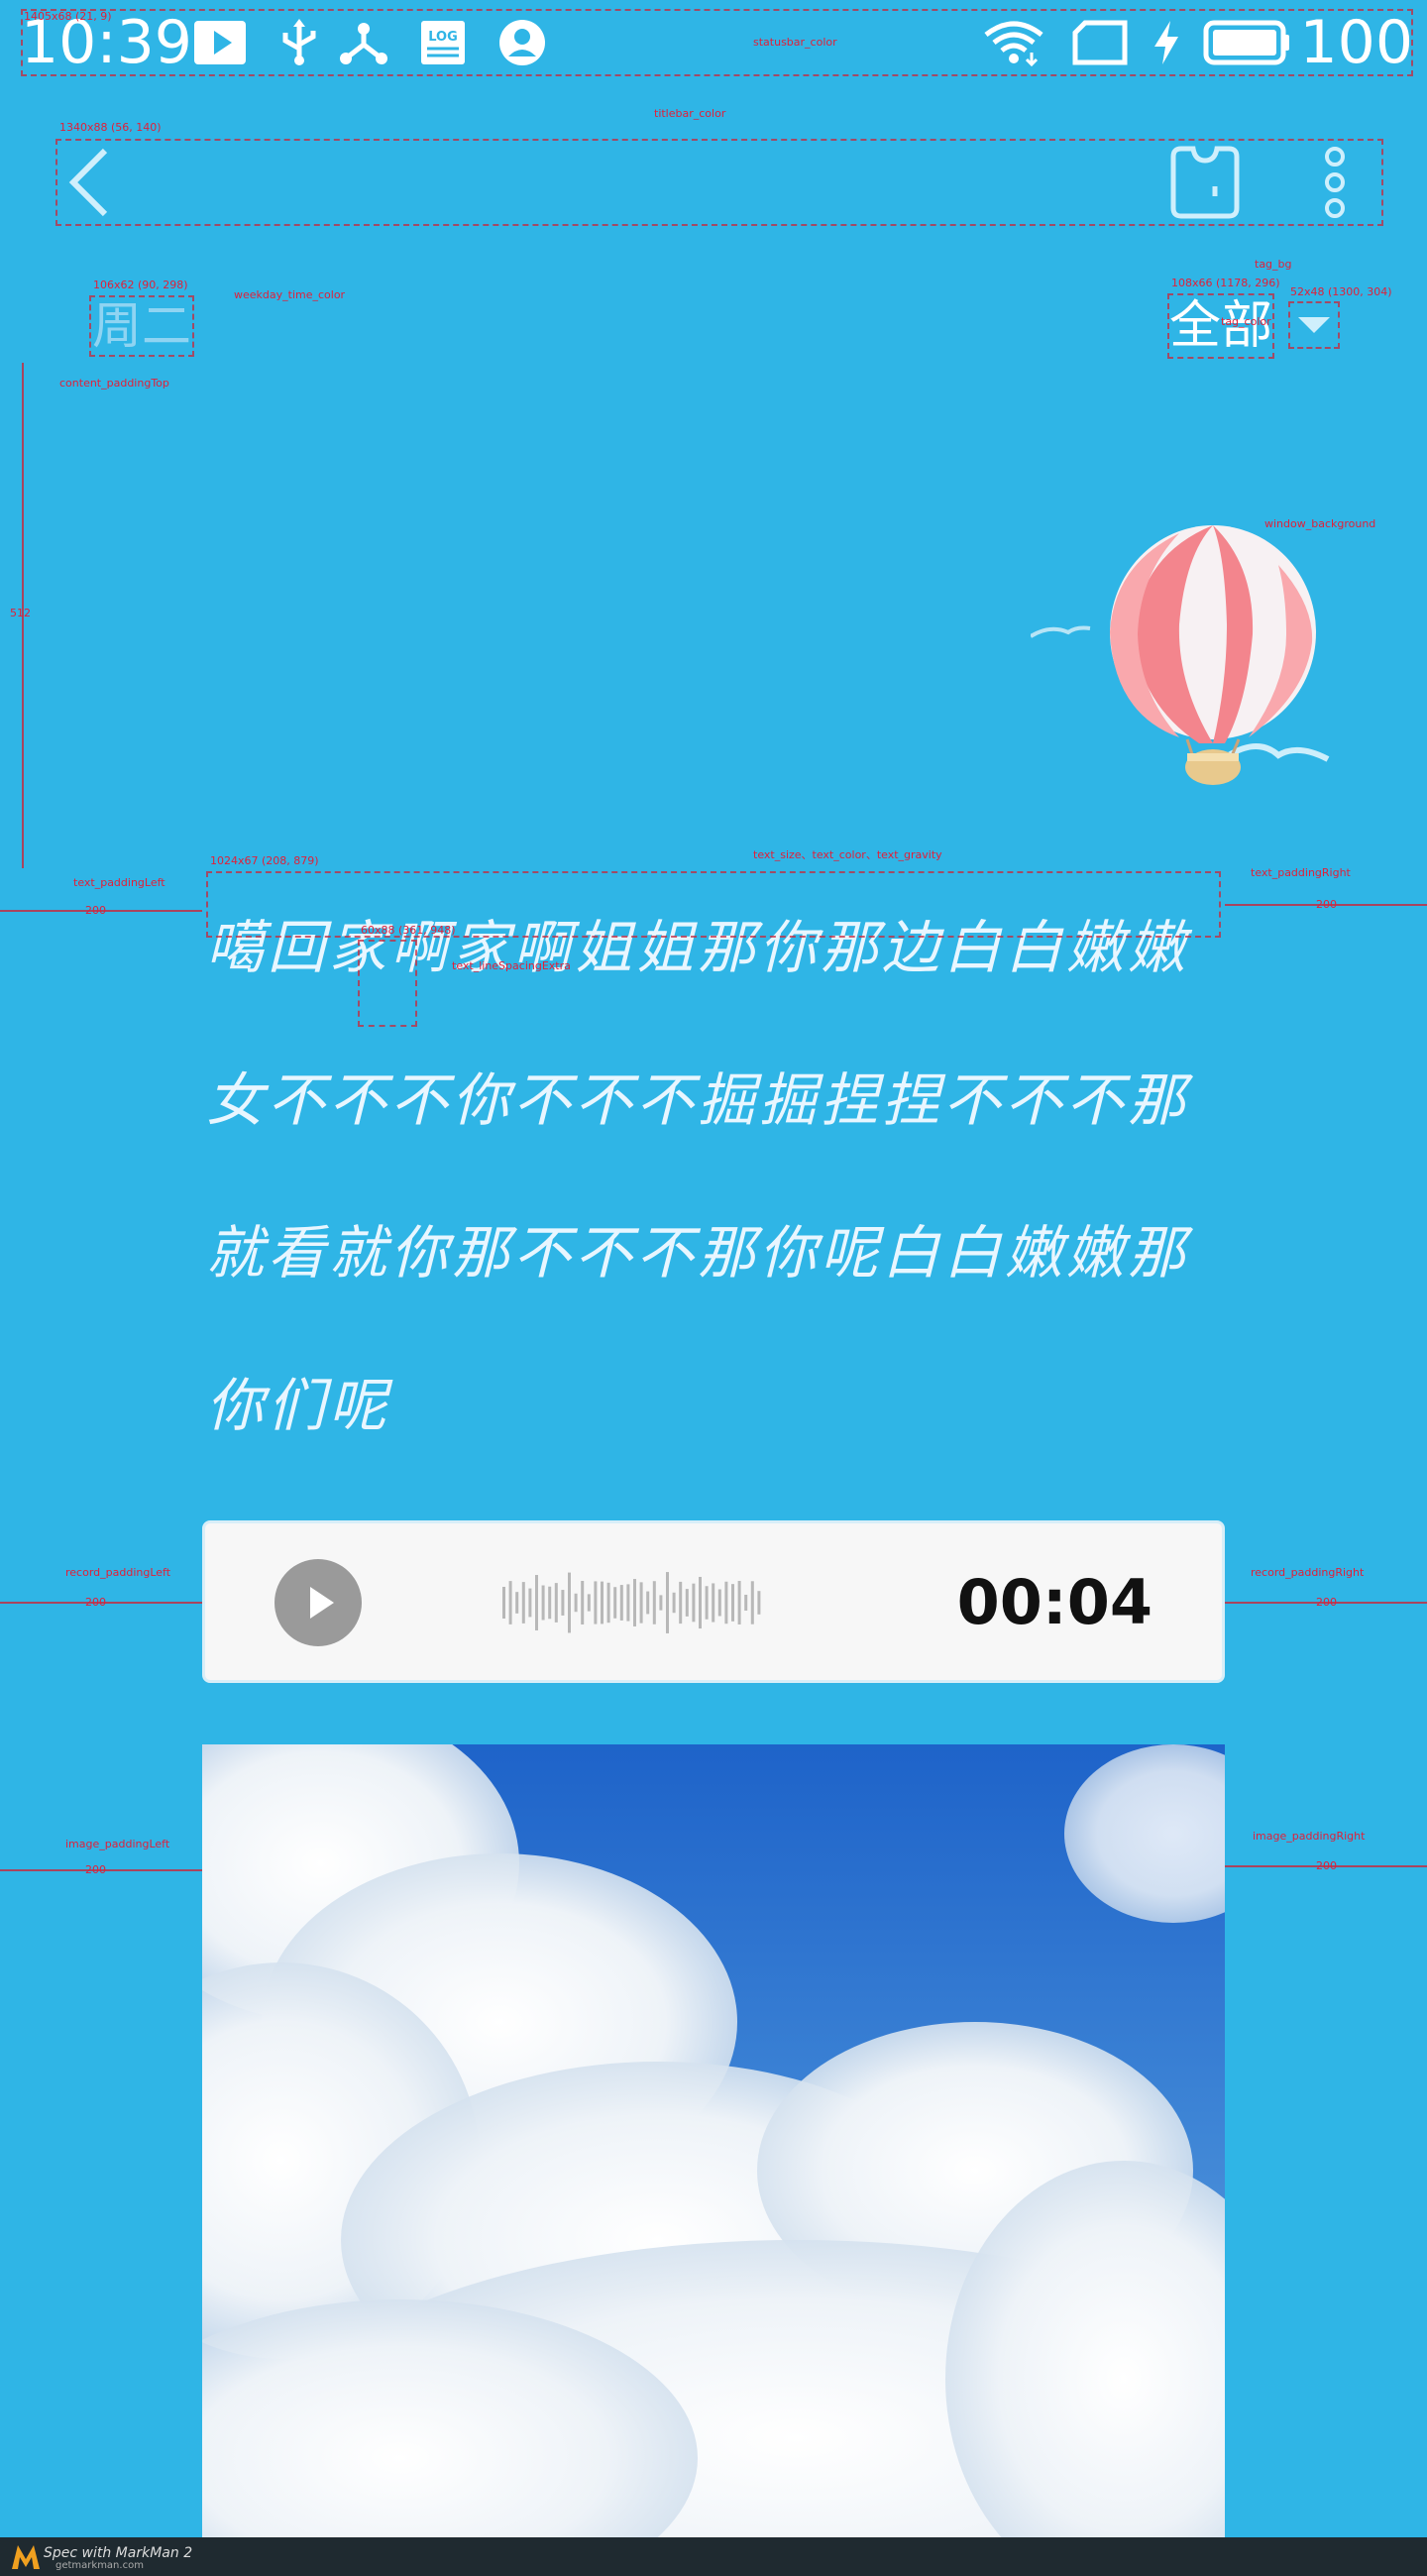 The image size is (1427, 2576). I want to click on filter-size-annotation: 108x66 (1178, 296), so click(1225, 283).